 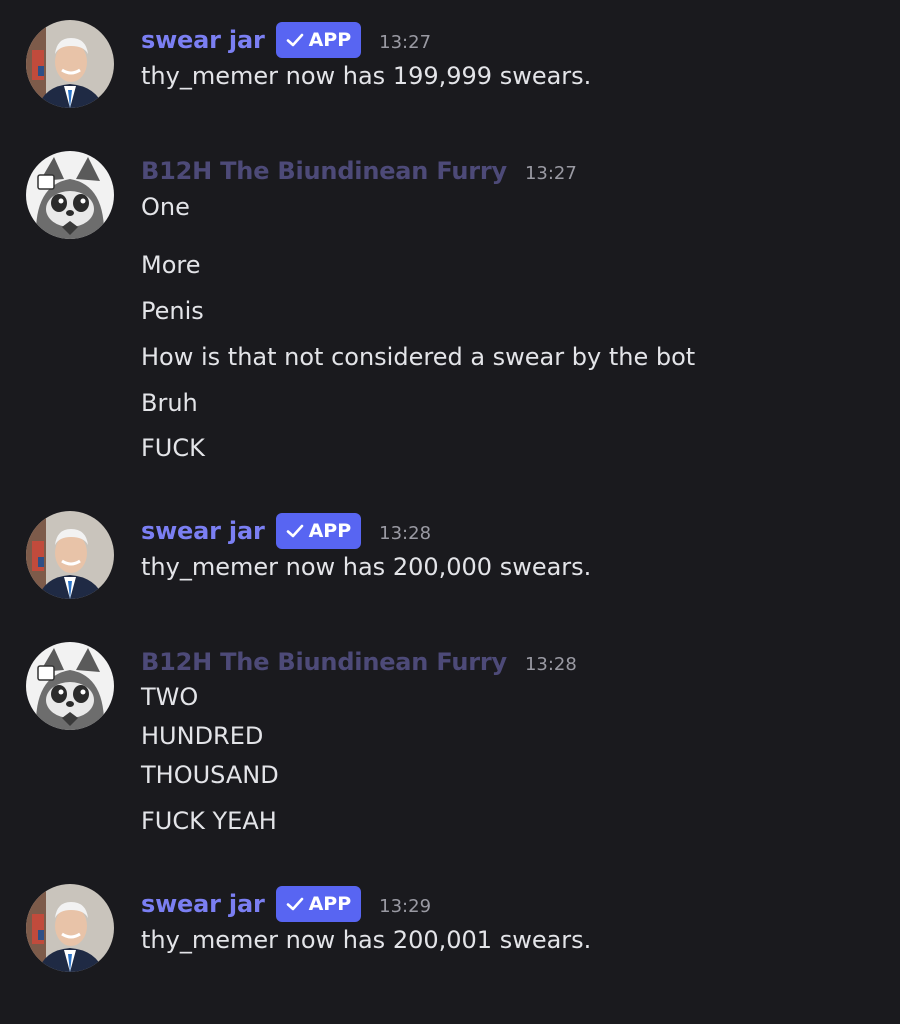 I want to click on message-text: Bruh, so click(x=169, y=403).